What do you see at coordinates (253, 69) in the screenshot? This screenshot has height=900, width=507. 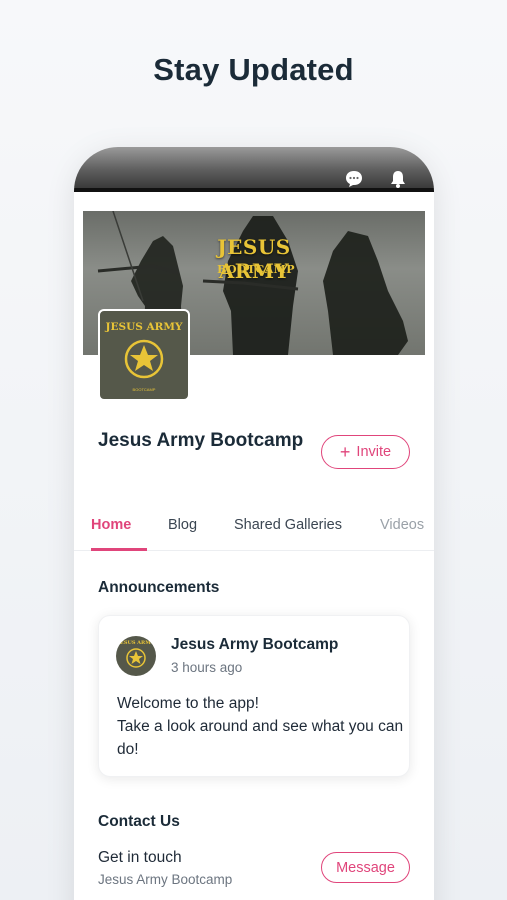 I see `page-headline: Stay Updated` at bounding box center [253, 69].